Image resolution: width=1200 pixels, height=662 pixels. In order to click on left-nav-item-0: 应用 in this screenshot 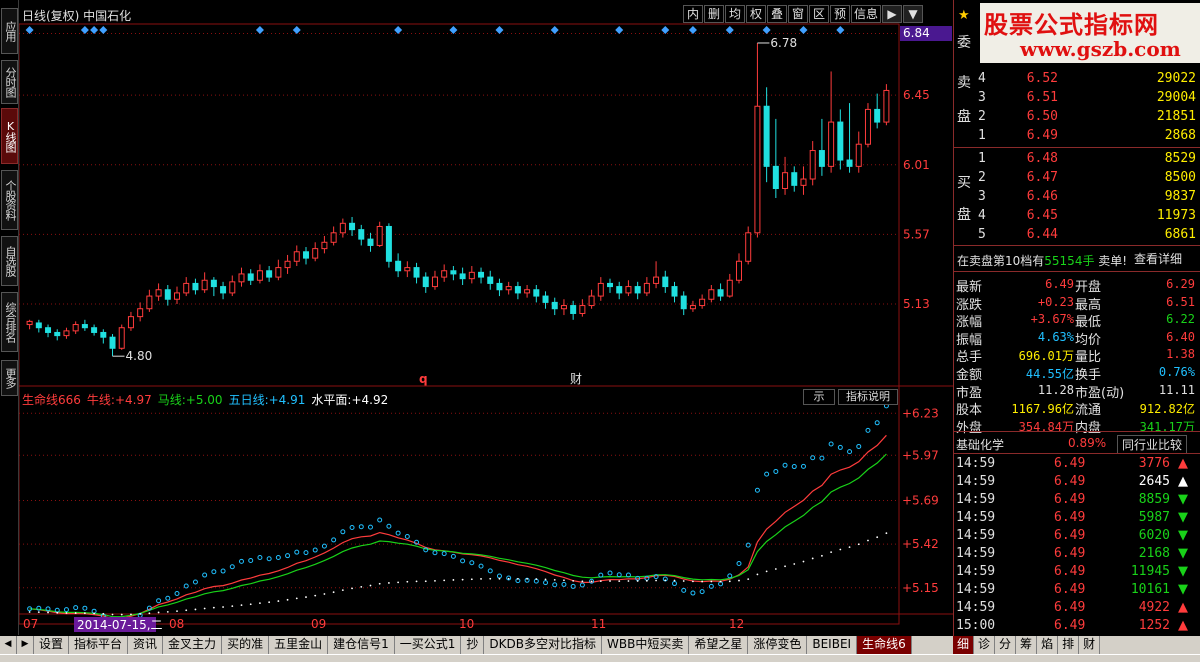, I will do `click(9, 31)`.